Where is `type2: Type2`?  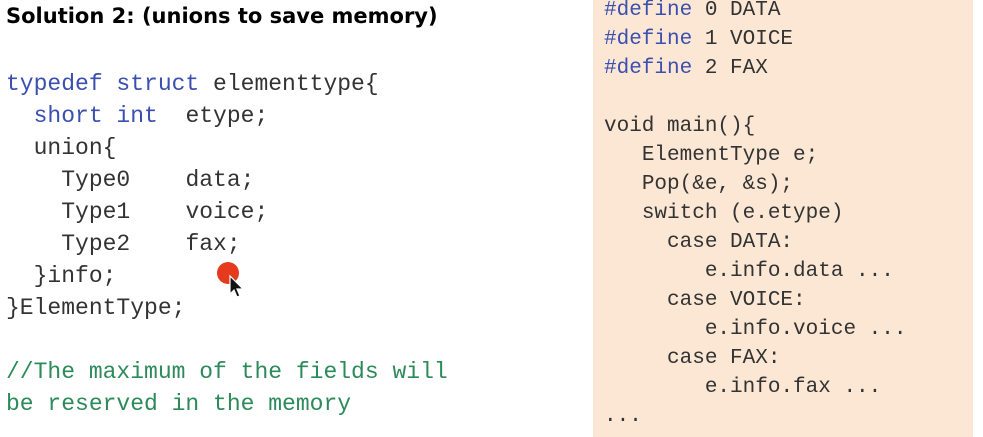
type2: Type2 is located at coordinates (96, 244).